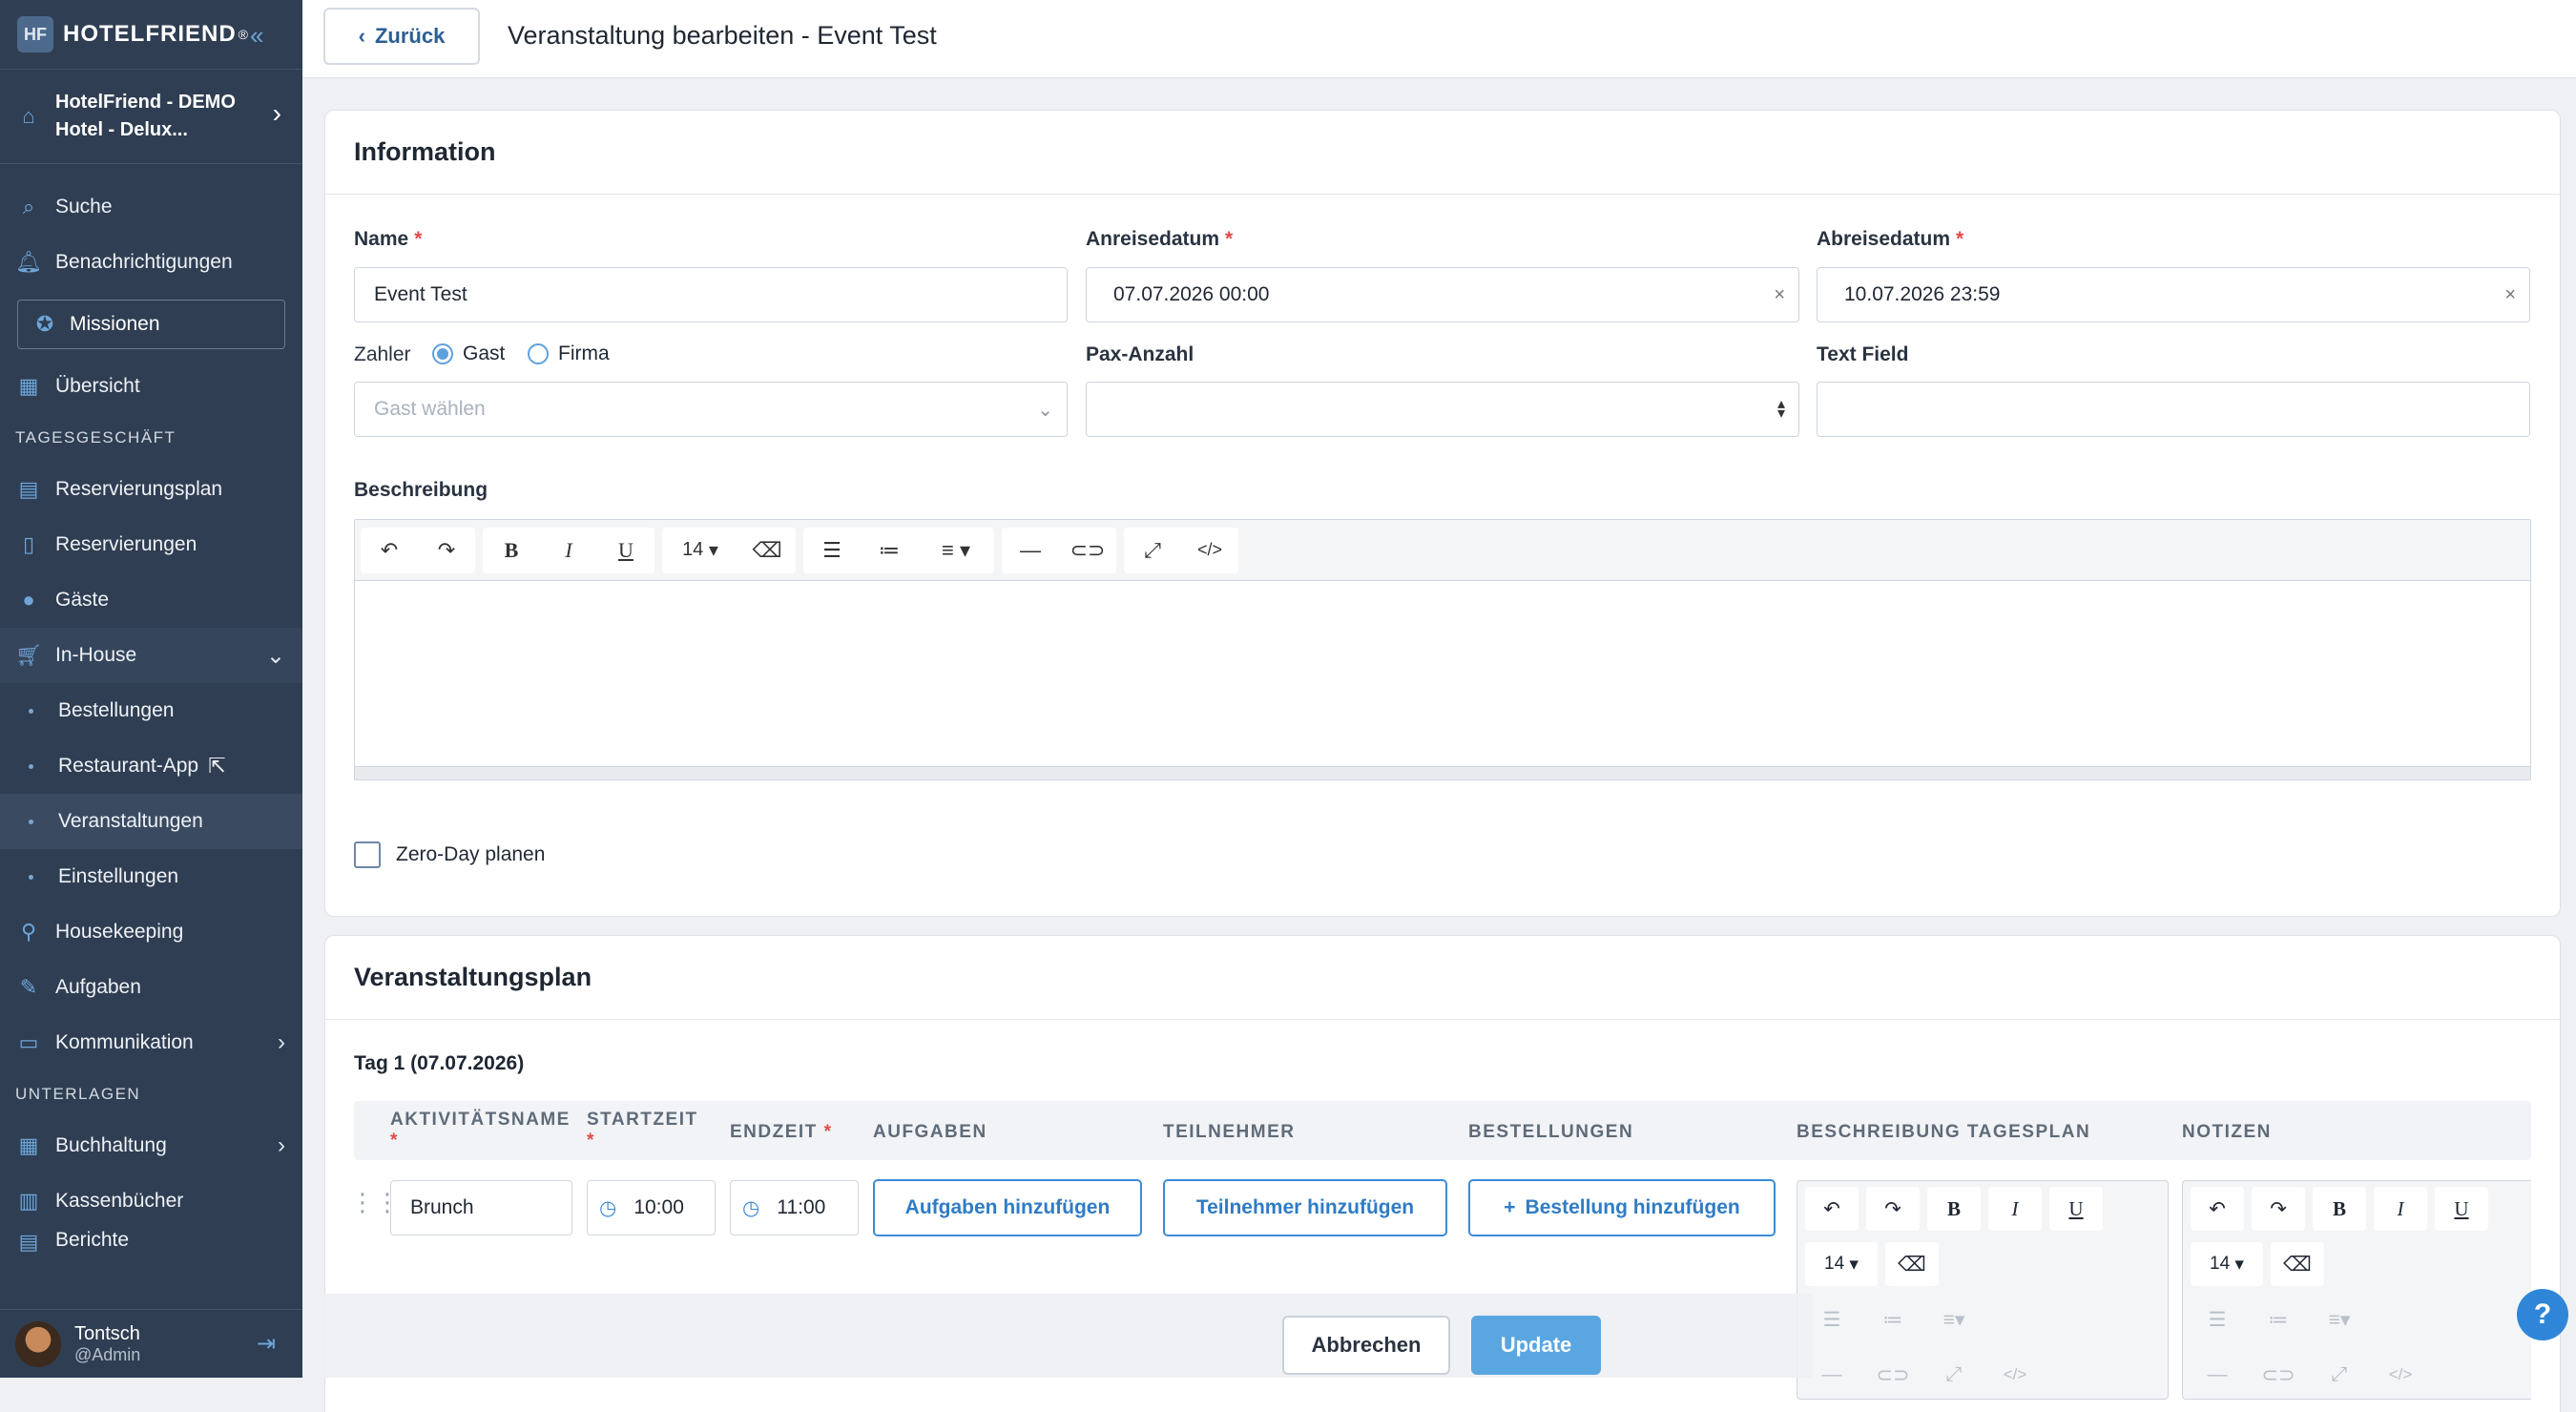 The height and width of the screenshot is (1412, 2576). Describe the element at coordinates (711, 409) in the screenshot. I see `guest-select: Gast wählen ⌄` at that location.